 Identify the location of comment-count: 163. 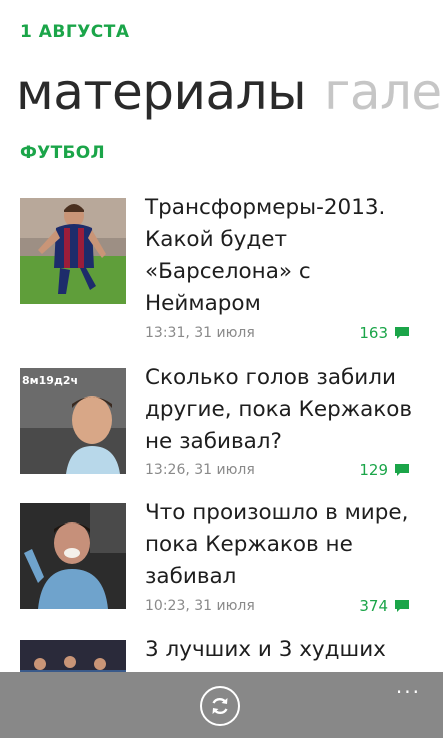
(384, 333).